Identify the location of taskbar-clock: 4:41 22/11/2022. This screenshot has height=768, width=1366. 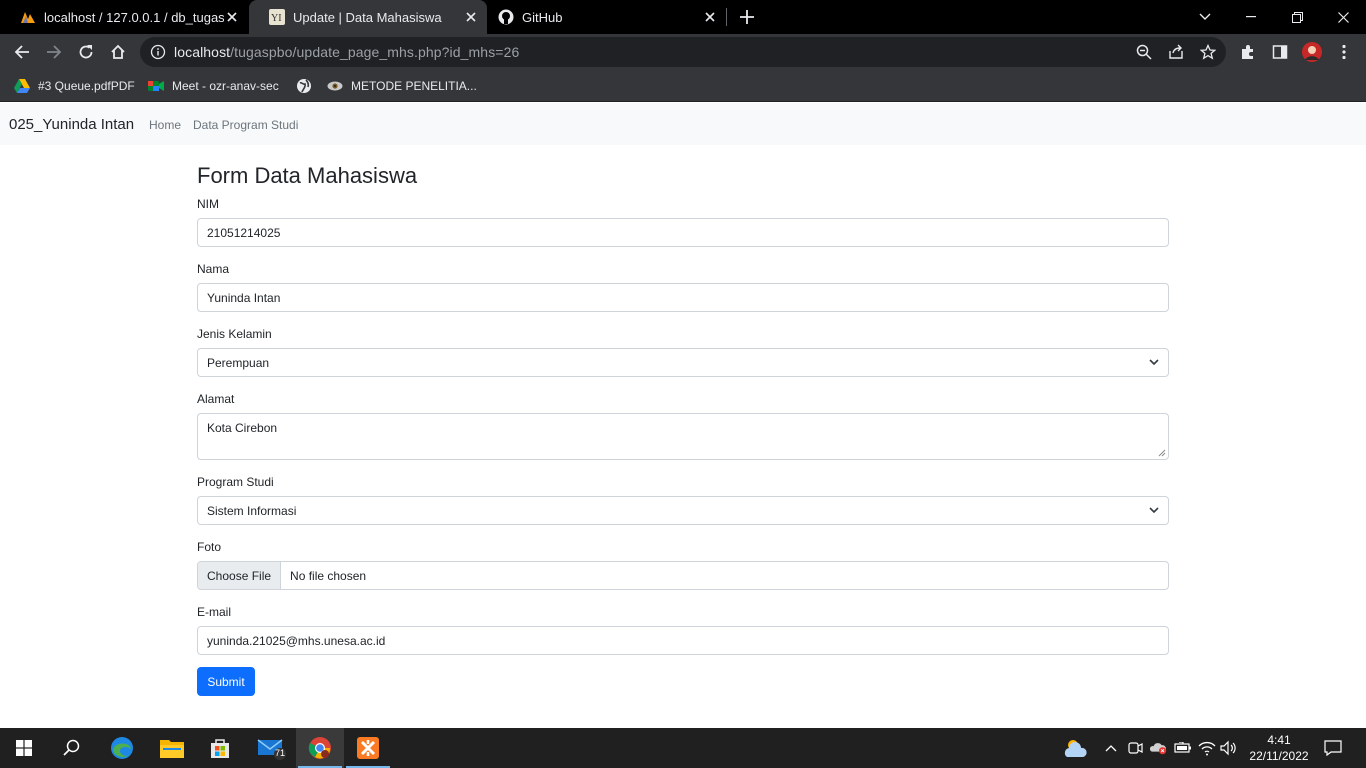
(1279, 748).